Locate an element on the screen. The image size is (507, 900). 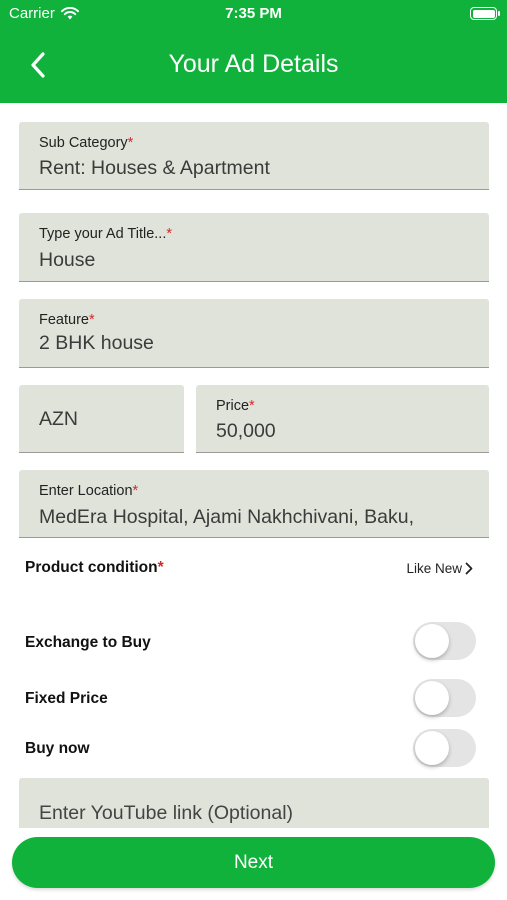
currency-value: AZN is located at coordinates (58, 419).